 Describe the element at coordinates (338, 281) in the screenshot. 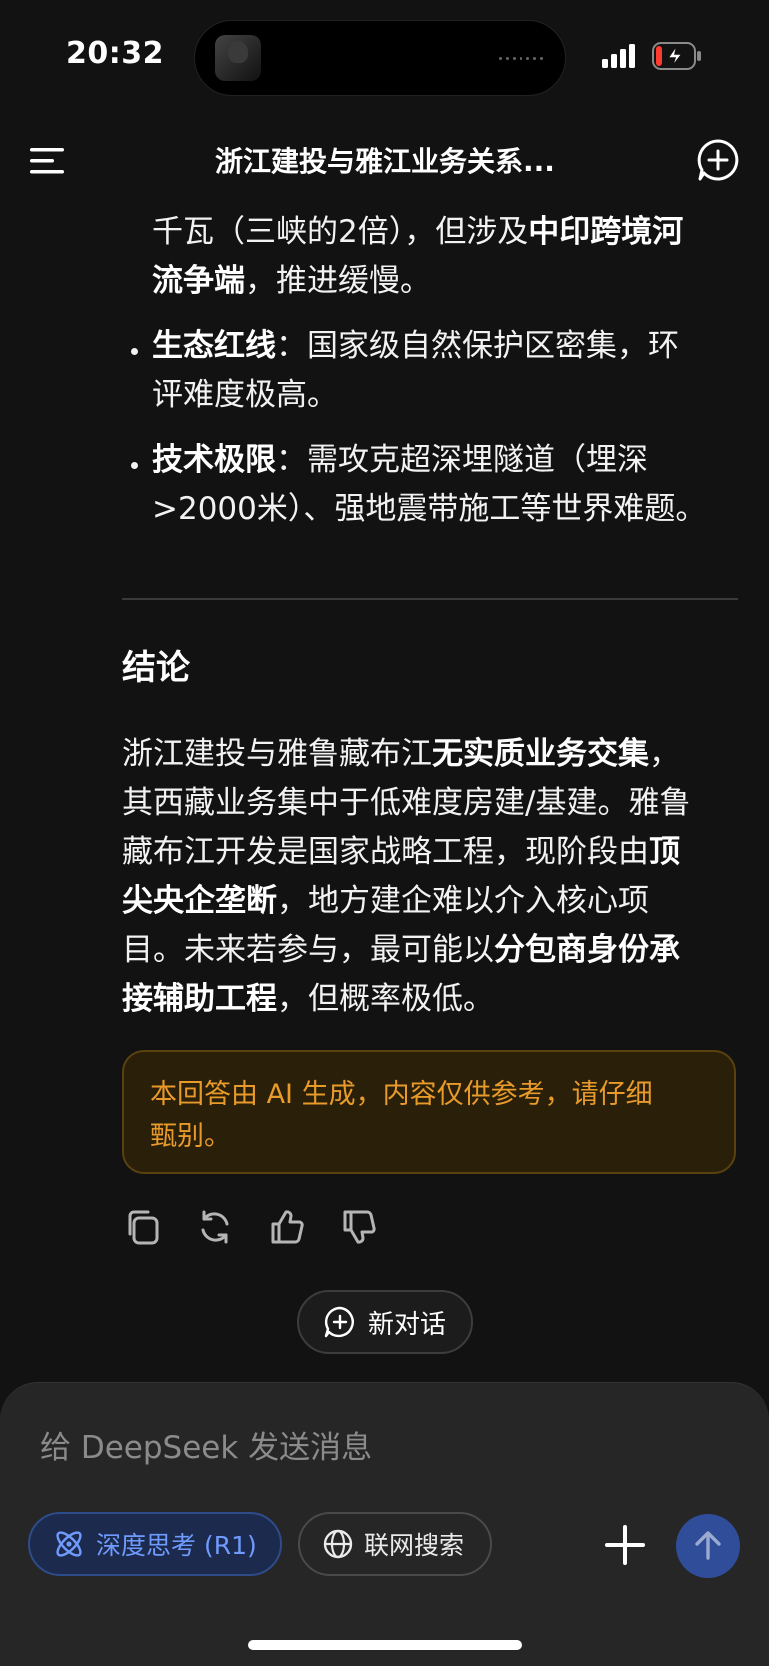

I see `text-run: ，推进缓慢。` at that location.